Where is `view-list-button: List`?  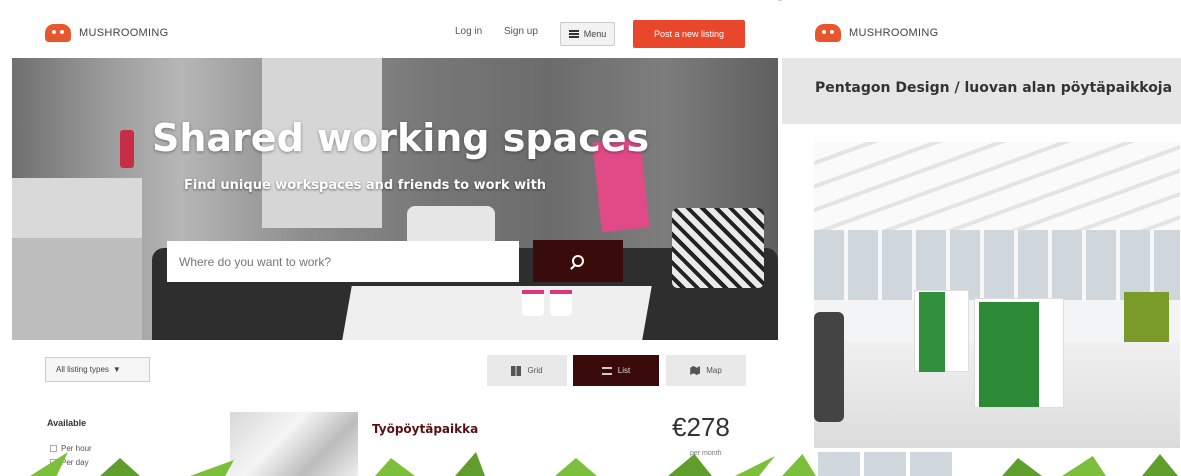
view-list-button: List is located at coordinates (616, 370).